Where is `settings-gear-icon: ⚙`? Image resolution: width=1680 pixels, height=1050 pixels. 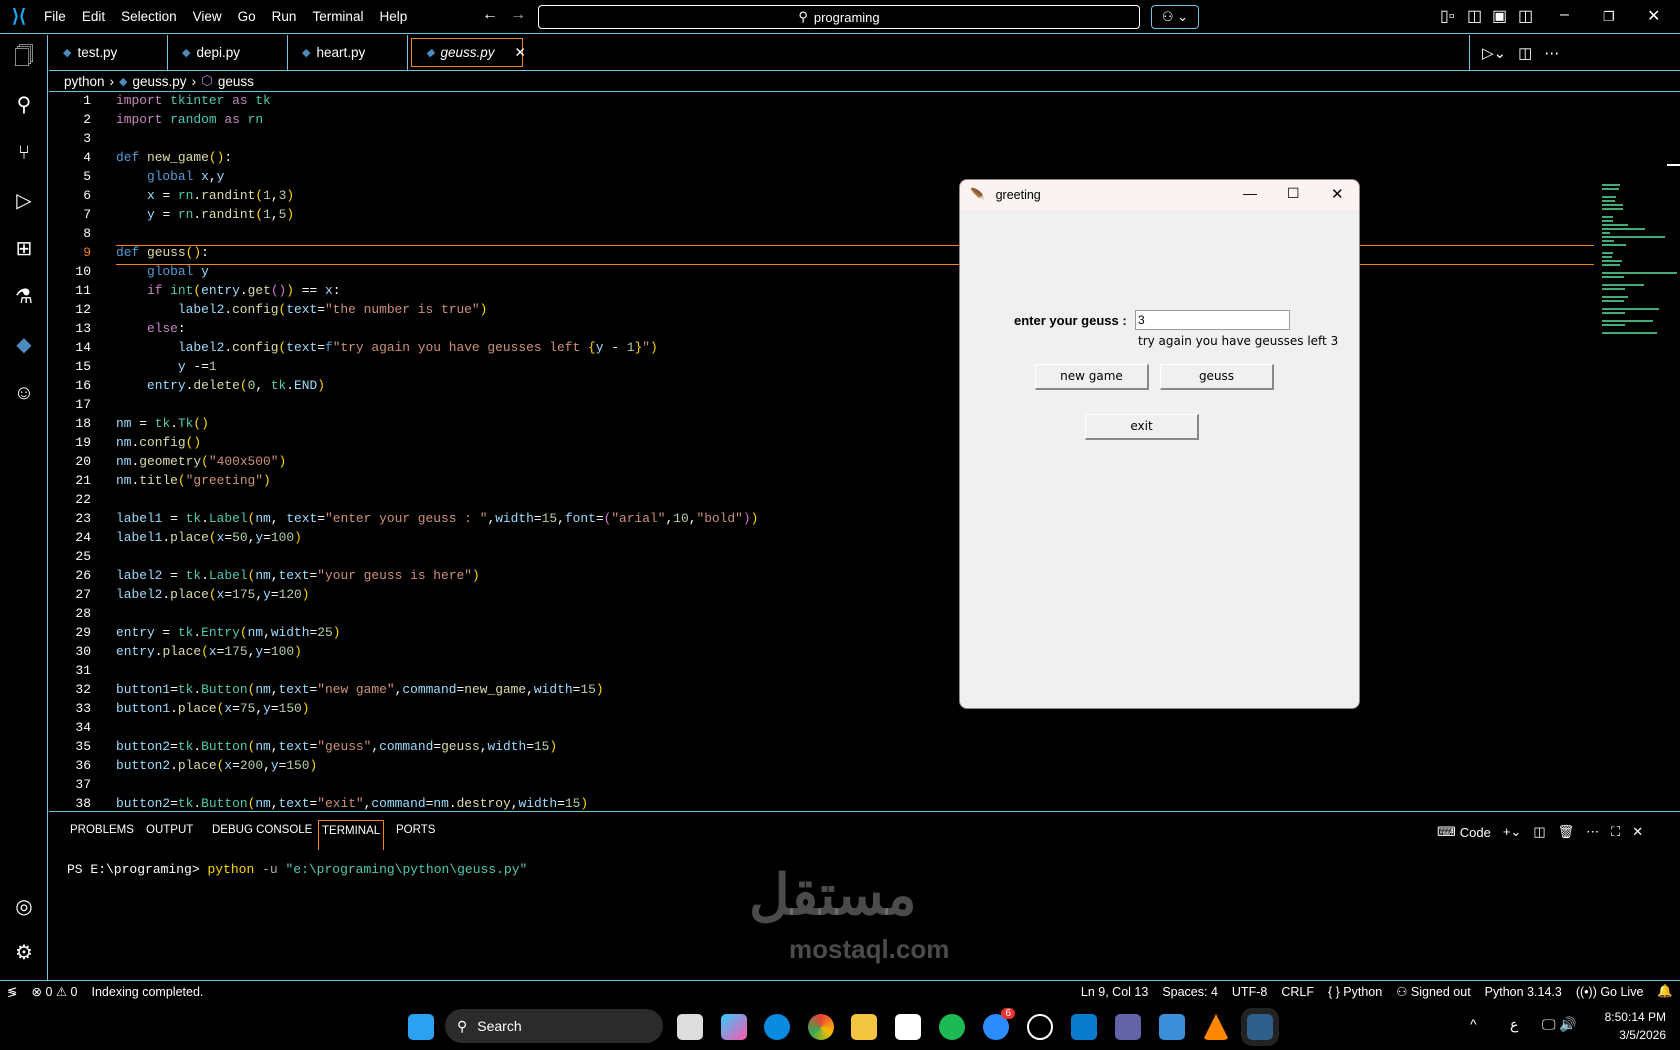
settings-gear-icon: ⚙ is located at coordinates (24, 953).